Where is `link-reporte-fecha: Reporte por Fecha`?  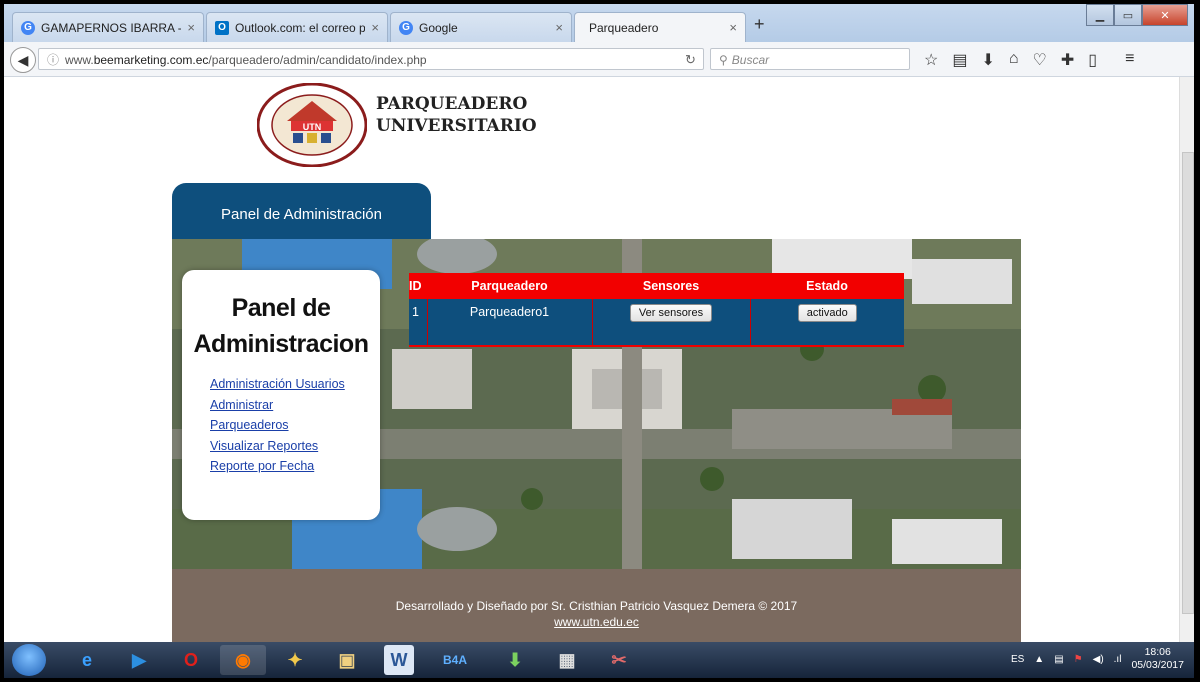
link-reporte-fecha: Reporte por Fecha is located at coordinates (277, 466).